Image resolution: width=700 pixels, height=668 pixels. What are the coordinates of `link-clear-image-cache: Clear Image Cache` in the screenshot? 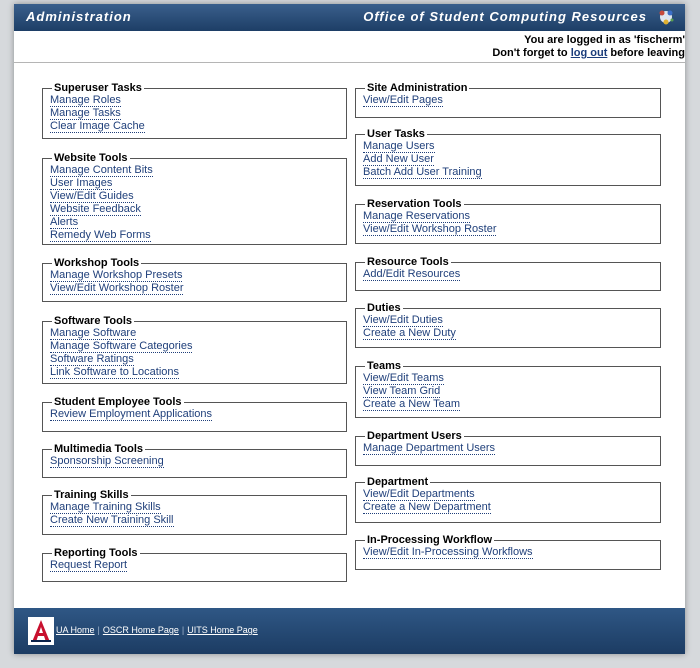 It's located at (97, 126).